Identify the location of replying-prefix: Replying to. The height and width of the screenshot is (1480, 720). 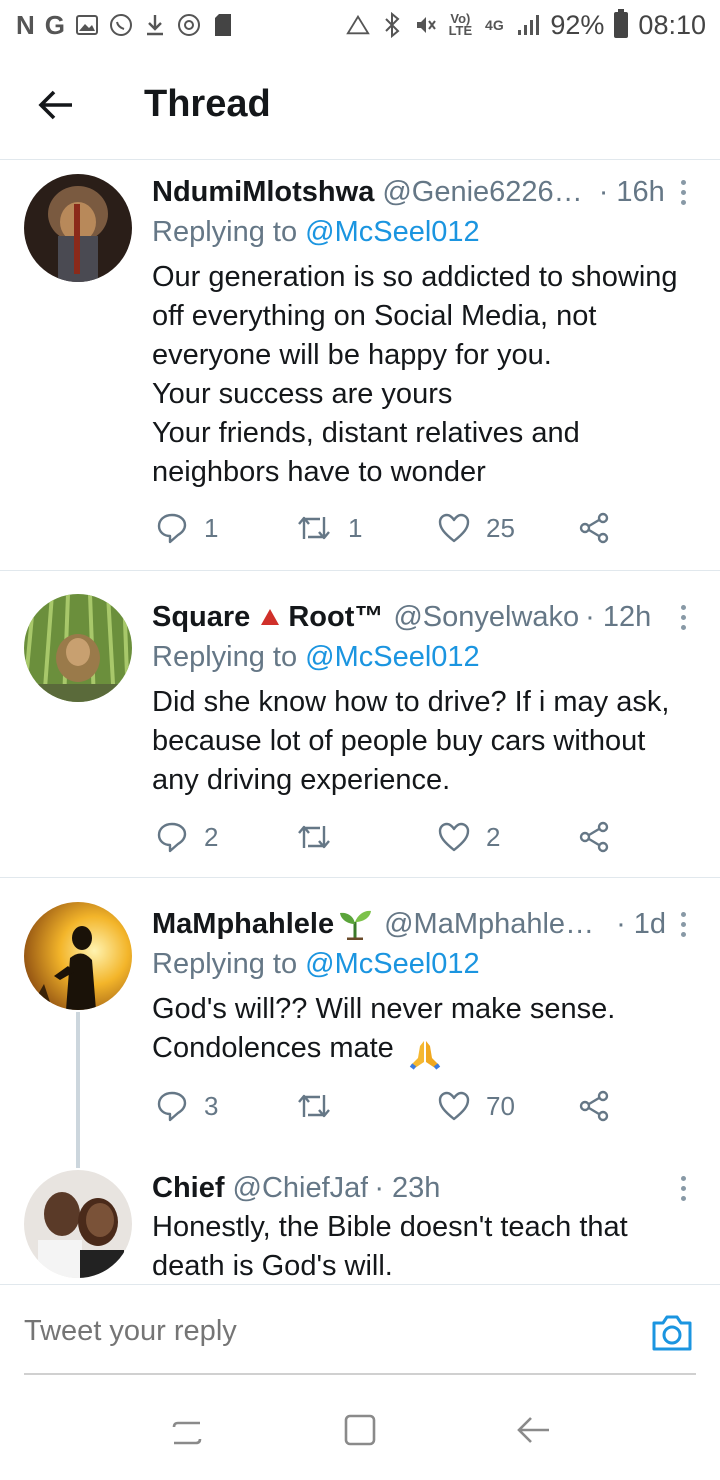
(229, 964).